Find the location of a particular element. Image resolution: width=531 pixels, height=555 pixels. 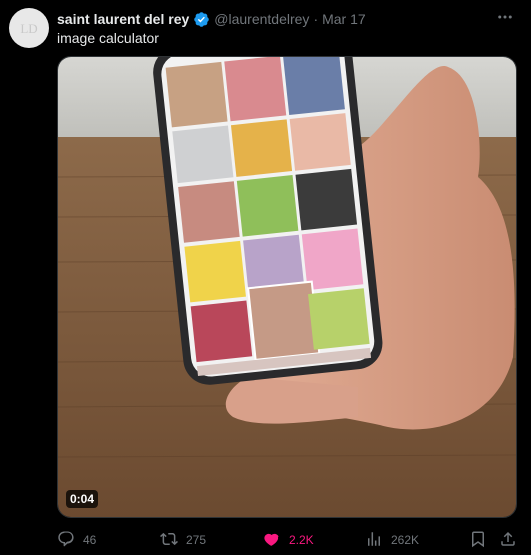

avatar-monogram: LD is located at coordinates (28, 28).